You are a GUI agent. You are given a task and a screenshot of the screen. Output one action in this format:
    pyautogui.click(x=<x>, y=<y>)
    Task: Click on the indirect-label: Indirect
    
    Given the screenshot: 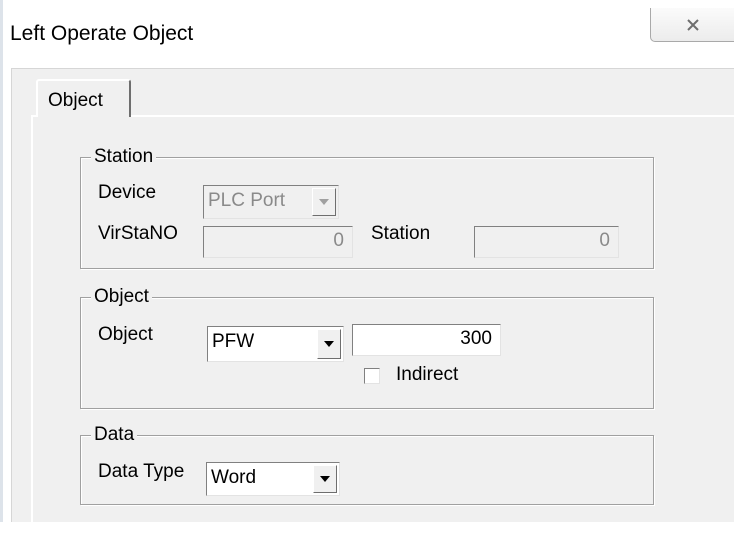 What is the action you would take?
    pyautogui.click(x=427, y=374)
    